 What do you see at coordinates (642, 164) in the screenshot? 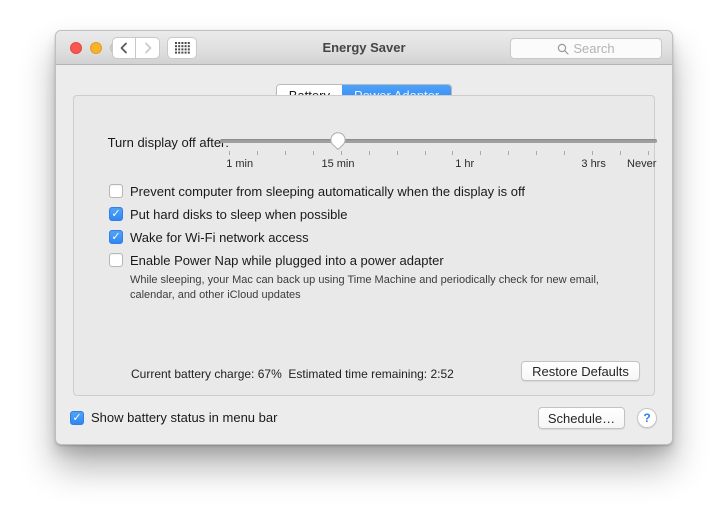
I see `slider-tick-label: Never` at bounding box center [642, 164].